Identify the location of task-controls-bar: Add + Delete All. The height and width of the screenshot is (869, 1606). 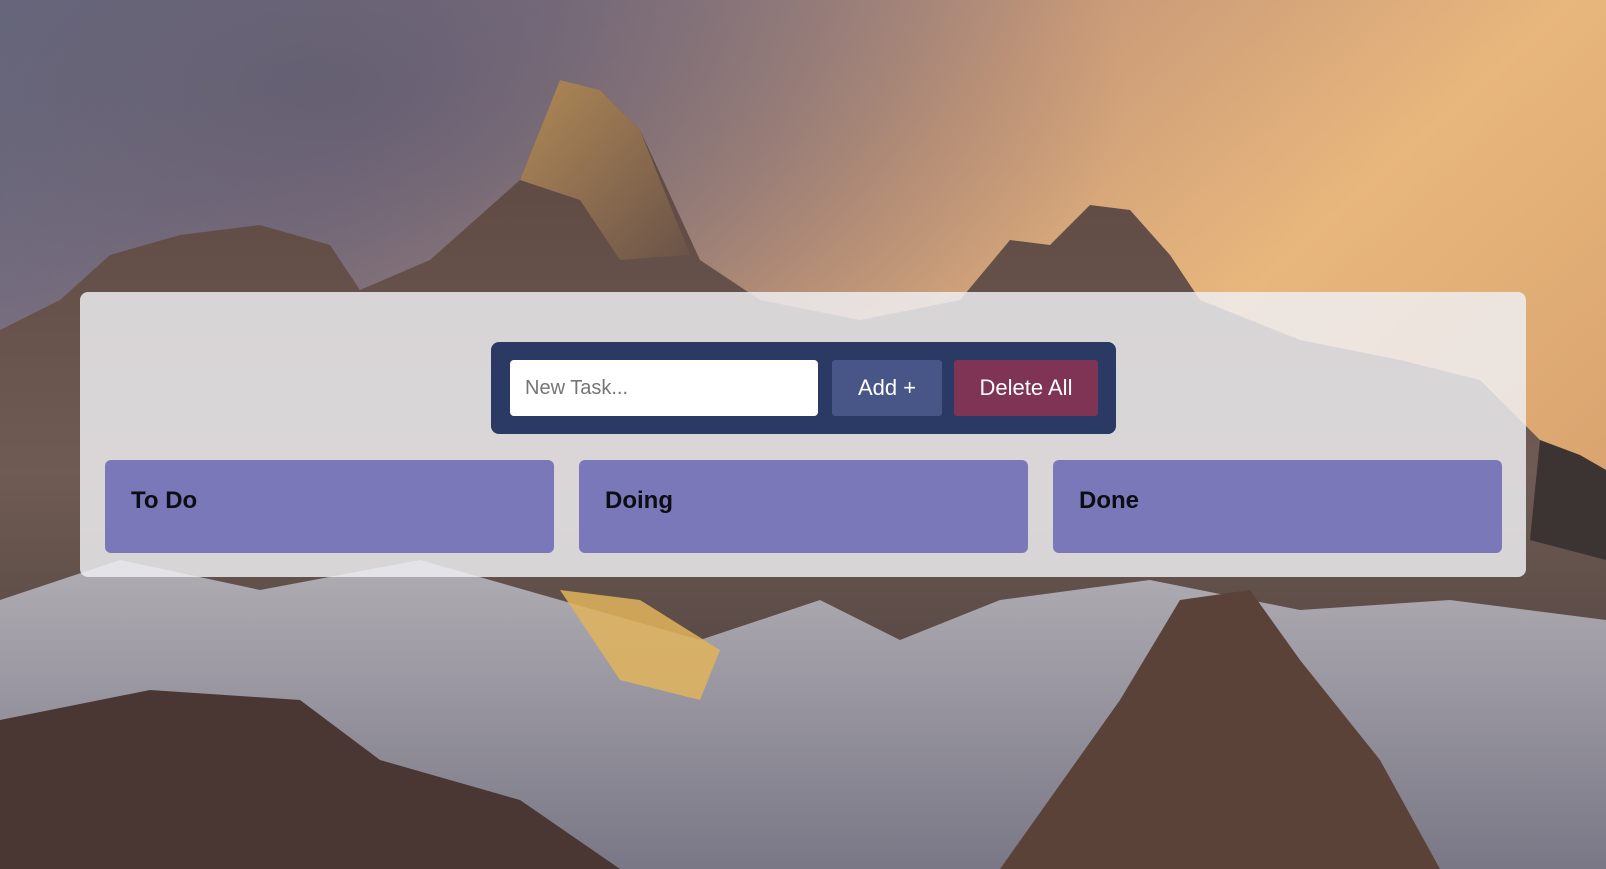
(803, 388).